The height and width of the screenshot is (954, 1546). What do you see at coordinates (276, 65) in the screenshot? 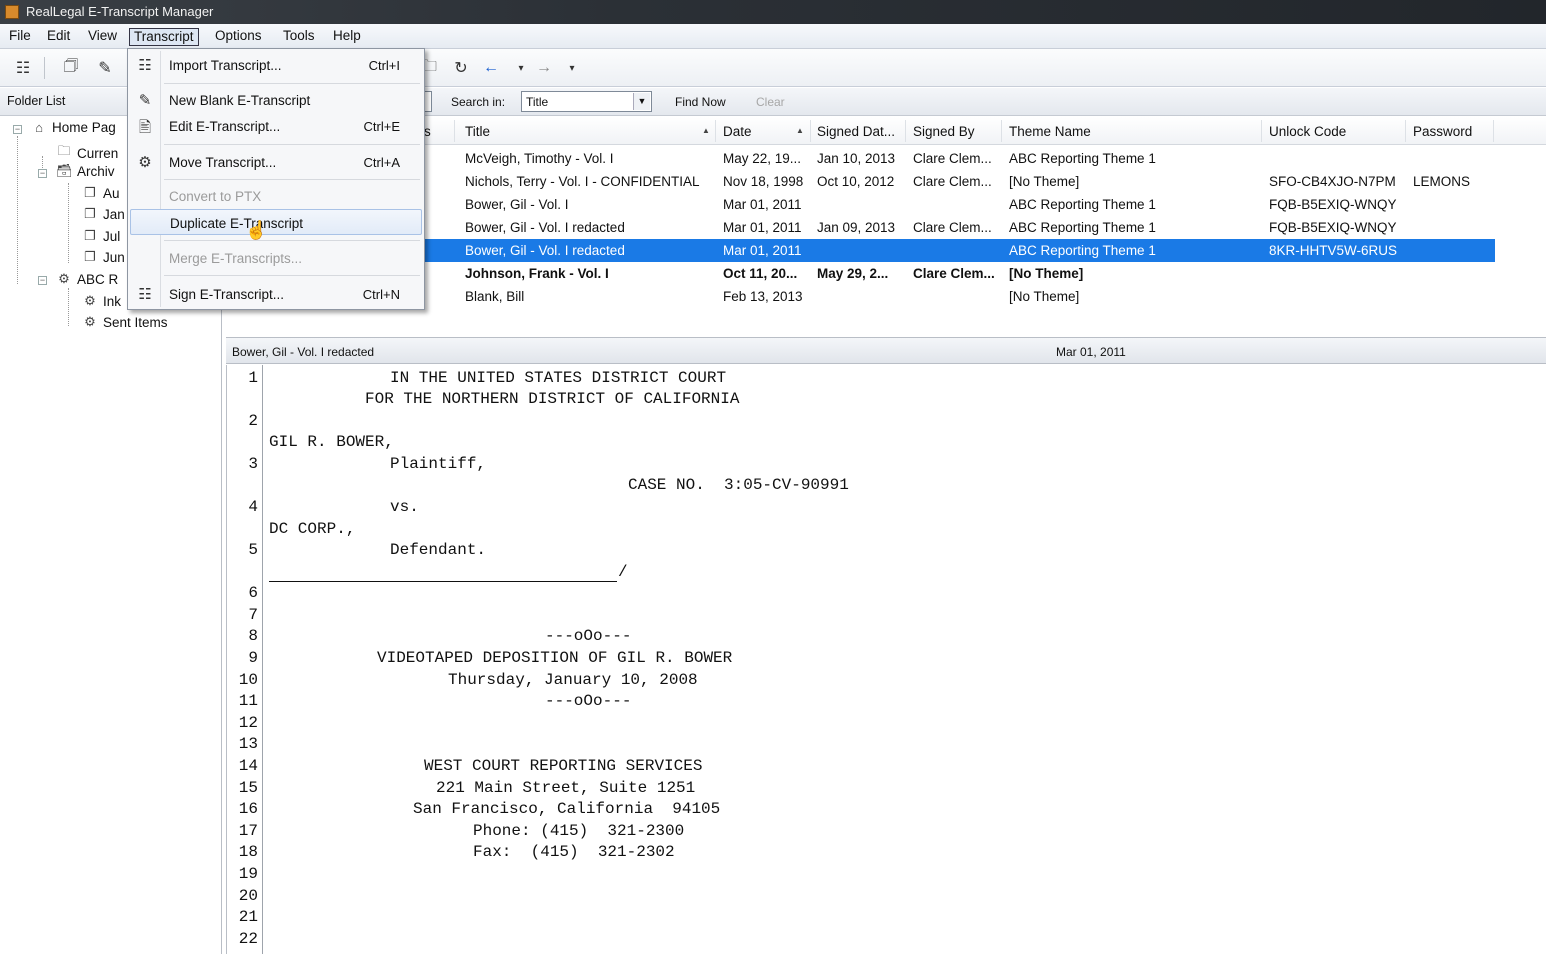
I see `menu-import-transcript: ☷ Import Transcript... Ctrl+I` at bounding box center [276, 65].